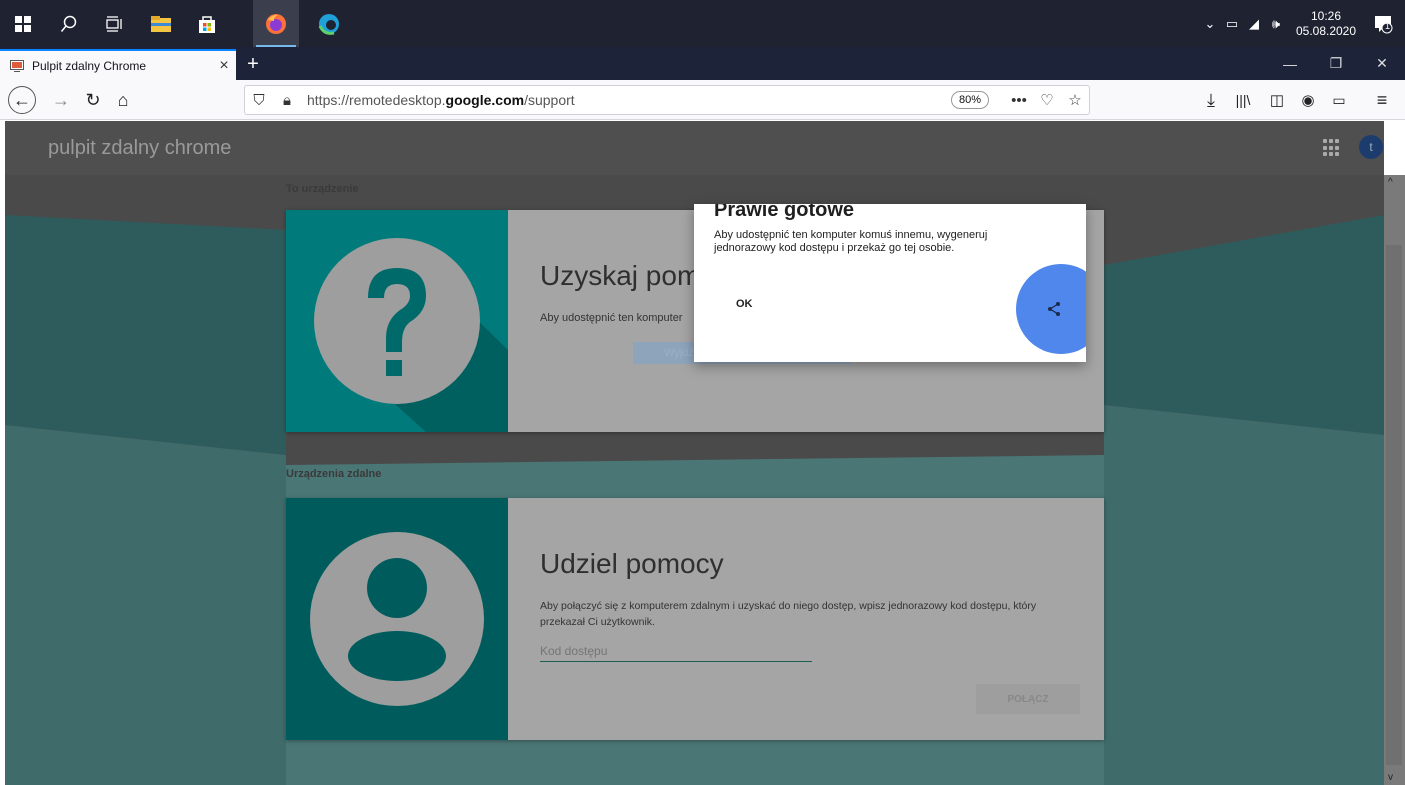 The width and height of the screenshot is (1405, 785). What do you see at coordinates (702, 23) in the screenshot?
I see `windows-taskbar: ⌄ ▭ ◢ 🕪 10:26 05.08.2020 1` at bounding box center [702, 23].